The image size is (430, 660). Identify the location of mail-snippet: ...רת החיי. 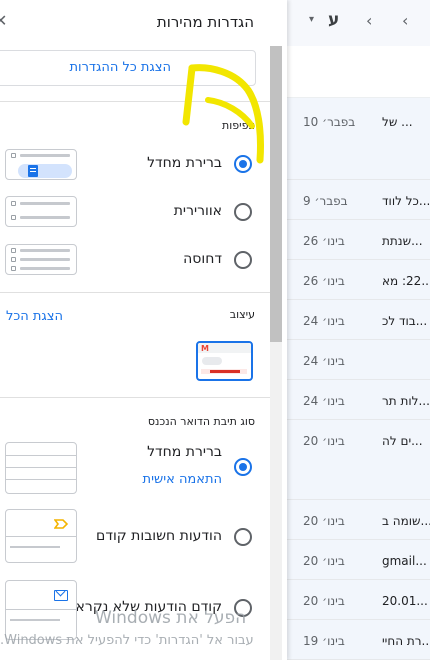
(406, 641).